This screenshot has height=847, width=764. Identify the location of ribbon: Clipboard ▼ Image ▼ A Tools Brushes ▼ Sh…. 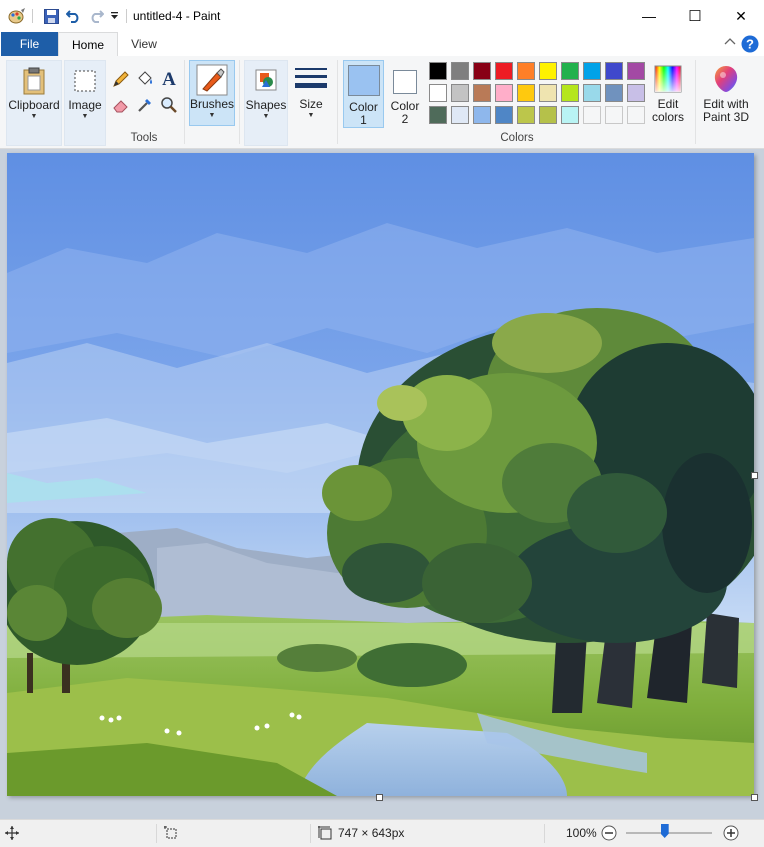
(382, 102).